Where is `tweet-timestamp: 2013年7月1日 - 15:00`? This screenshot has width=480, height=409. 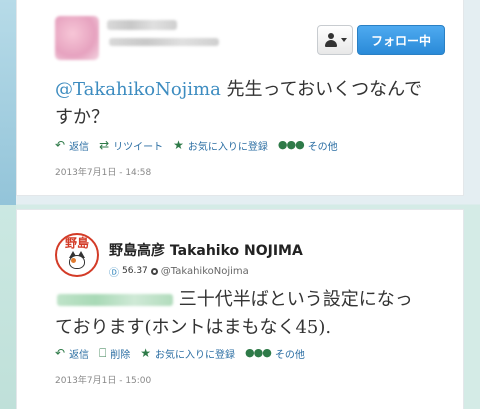 tweet-timestamp: 2013年7月1日 - 15:00 is located at coordinates (103, 379).